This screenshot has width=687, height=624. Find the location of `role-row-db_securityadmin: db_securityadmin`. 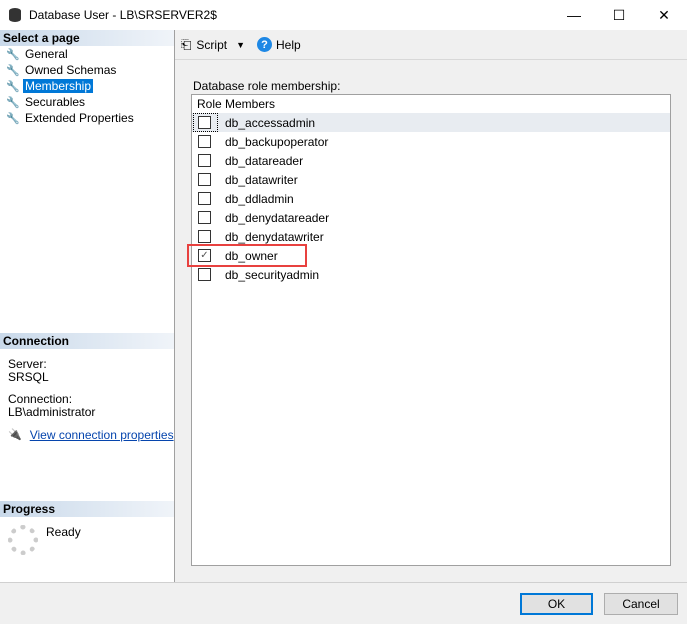

role-row-db_securityadmin: db_securityadmin is located at coordinates (431, 274).